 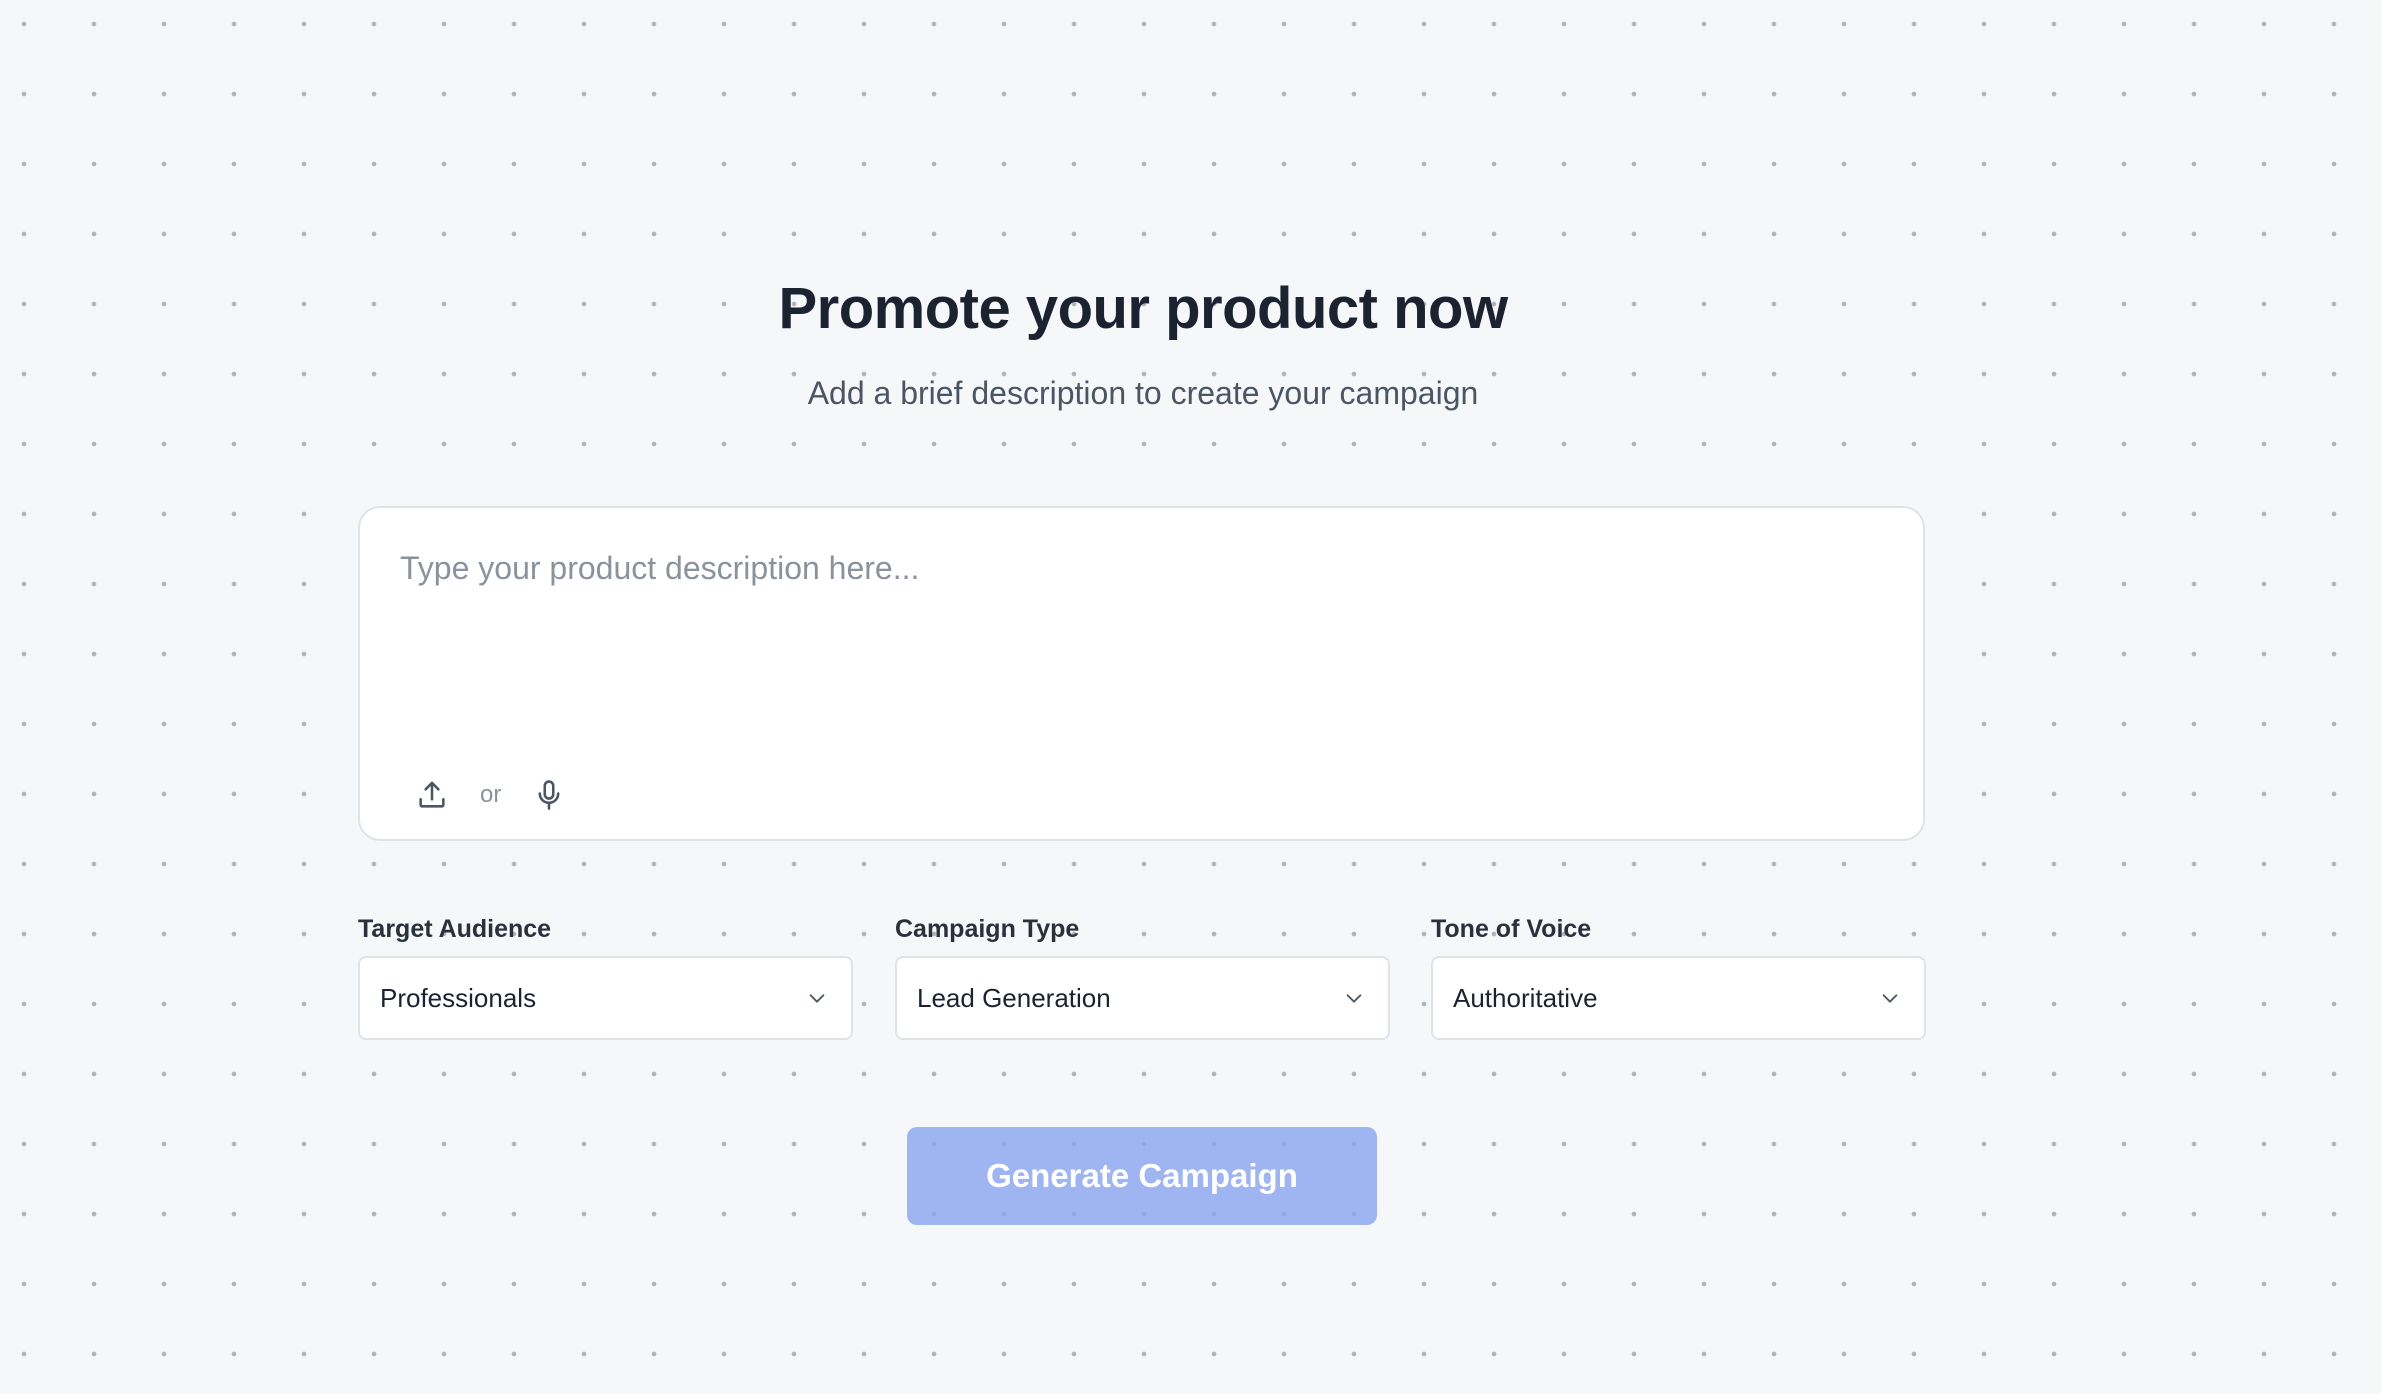 I want to click on campaign-type-label: Campaign Type, so click(x=987, y=929).